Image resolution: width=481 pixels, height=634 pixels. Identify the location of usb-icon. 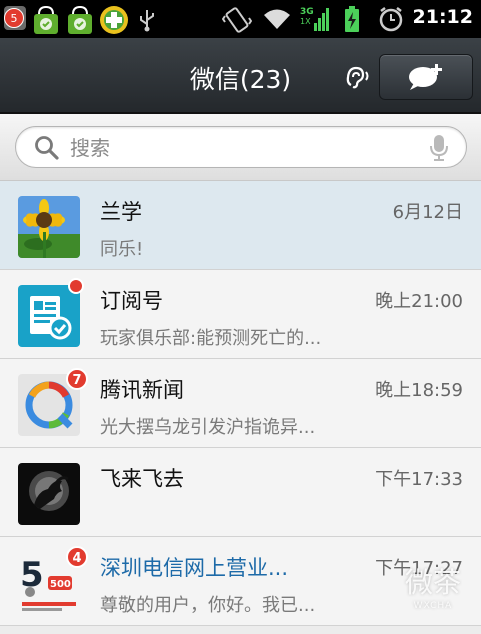
(147, 22).